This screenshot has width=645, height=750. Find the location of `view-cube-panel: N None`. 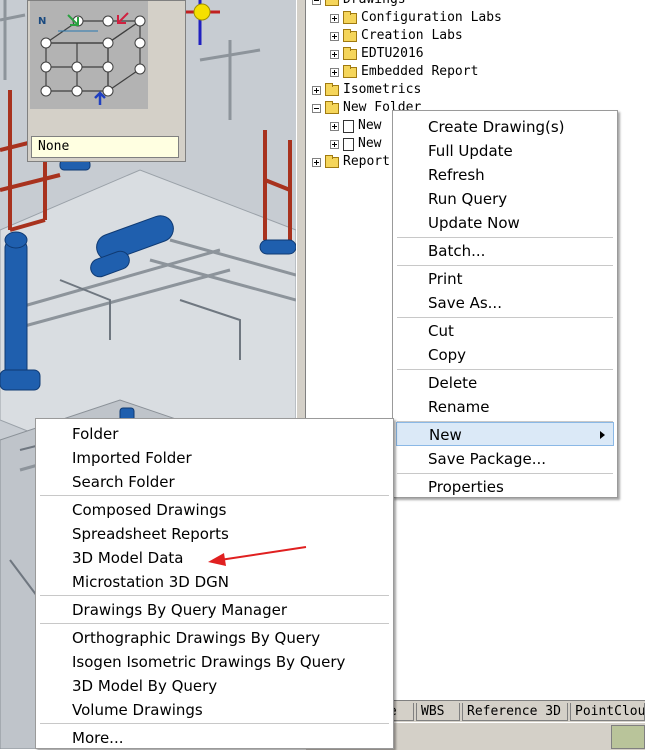

view-cube-panel: N None is located at coordinates (106, 81).